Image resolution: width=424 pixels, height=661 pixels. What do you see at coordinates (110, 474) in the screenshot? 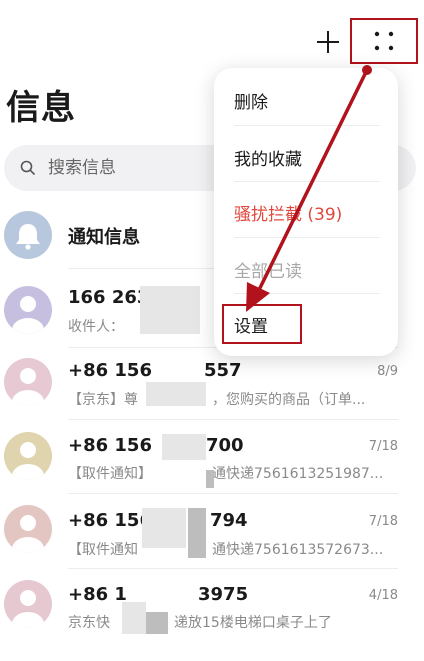
I see `conversation-preview: 【取件通知】` at bounding box center [110, 474].